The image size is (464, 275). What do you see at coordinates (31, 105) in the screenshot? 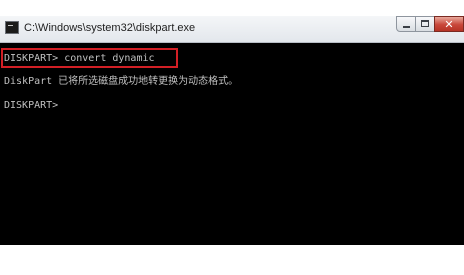
I see `console-line-prompt: DISKPART>` at bounding box center [31, 105].